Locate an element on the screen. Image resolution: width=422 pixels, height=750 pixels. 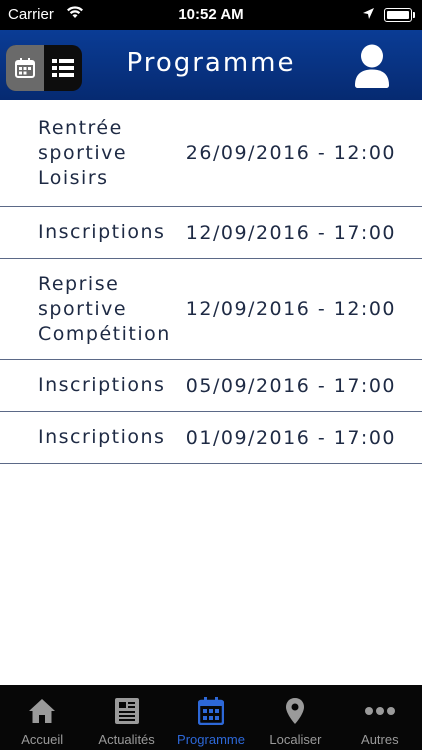
profile-button is located at coordinates (372, 68).